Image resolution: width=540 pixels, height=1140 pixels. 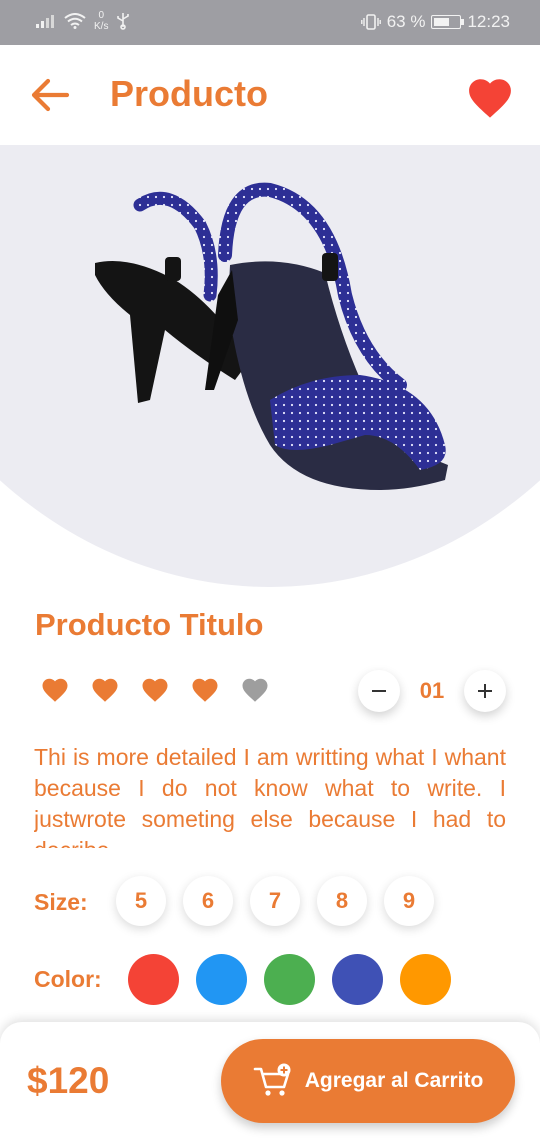 I want to click on status-left: 0 K/s, so click(x=83, y=21).